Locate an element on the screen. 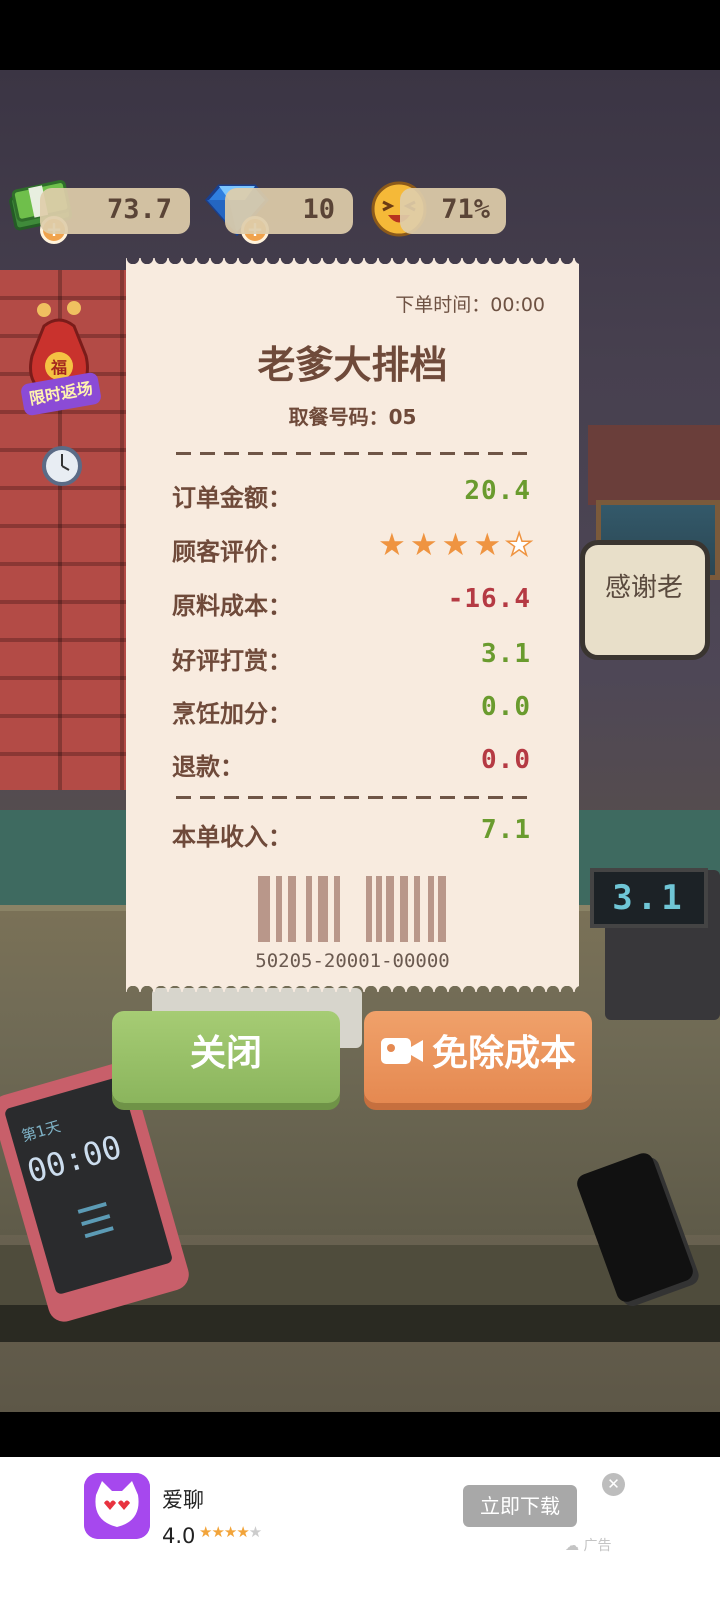 Image resolution: width=720 pixels, height=1600 pixels. barcode is located at coordinates (352, 909).